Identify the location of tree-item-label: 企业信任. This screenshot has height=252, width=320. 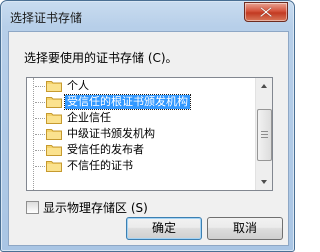
(89, 117).